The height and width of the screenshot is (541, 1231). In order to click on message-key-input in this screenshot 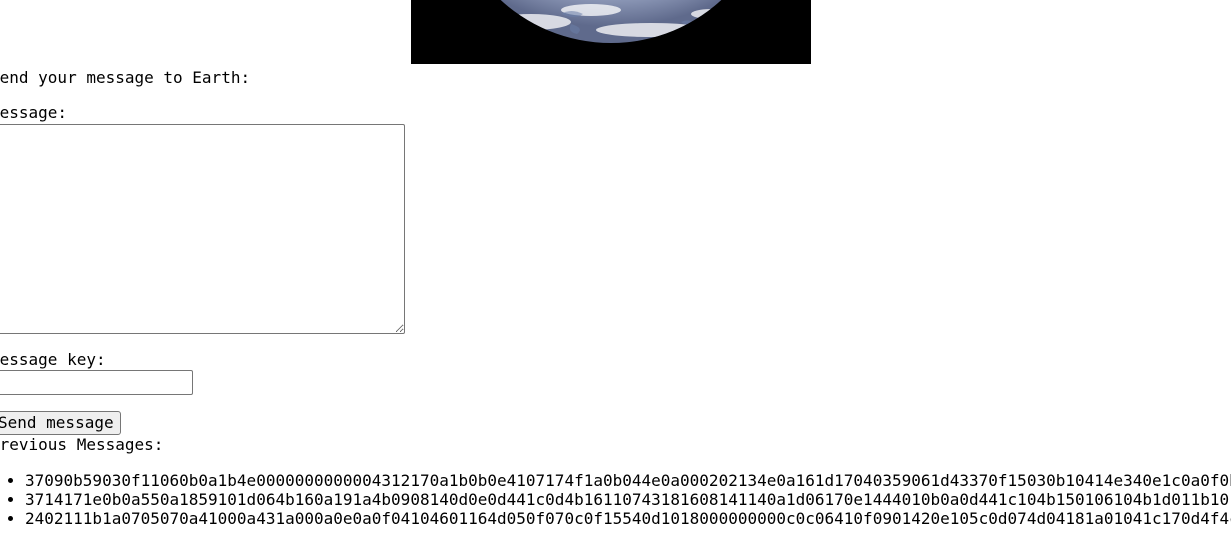, I will do `click(96, 382)`.